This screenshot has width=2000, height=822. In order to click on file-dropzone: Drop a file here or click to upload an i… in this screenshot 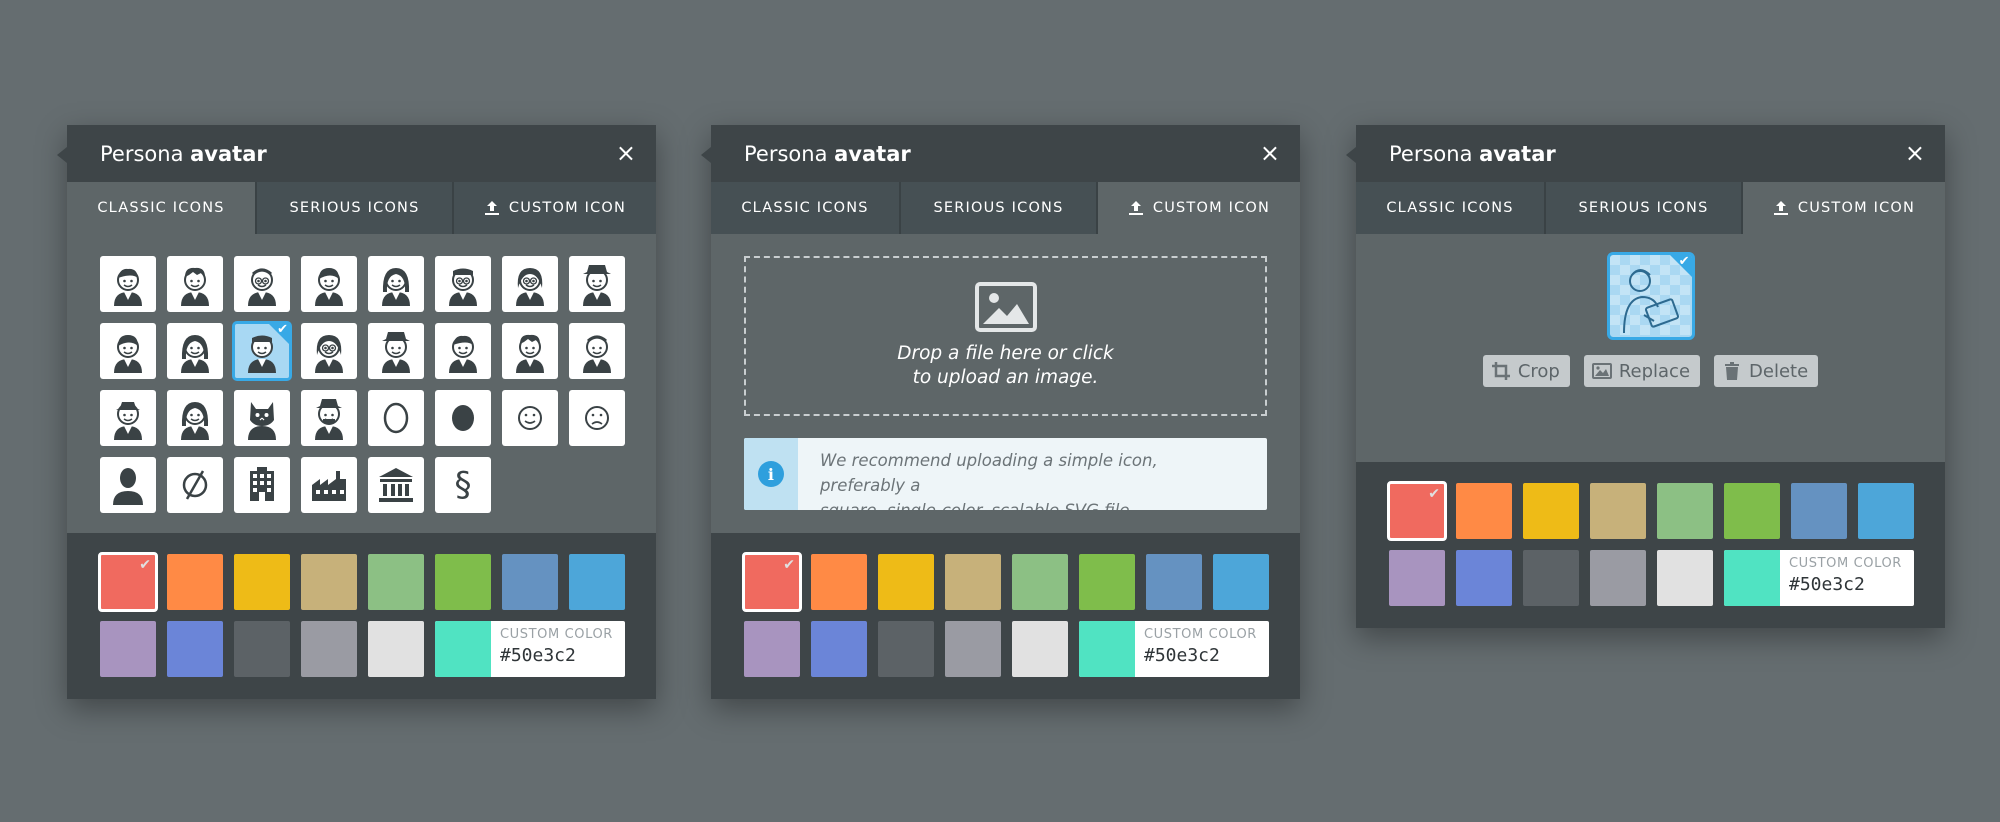, I will do `click(1005, 336)`.